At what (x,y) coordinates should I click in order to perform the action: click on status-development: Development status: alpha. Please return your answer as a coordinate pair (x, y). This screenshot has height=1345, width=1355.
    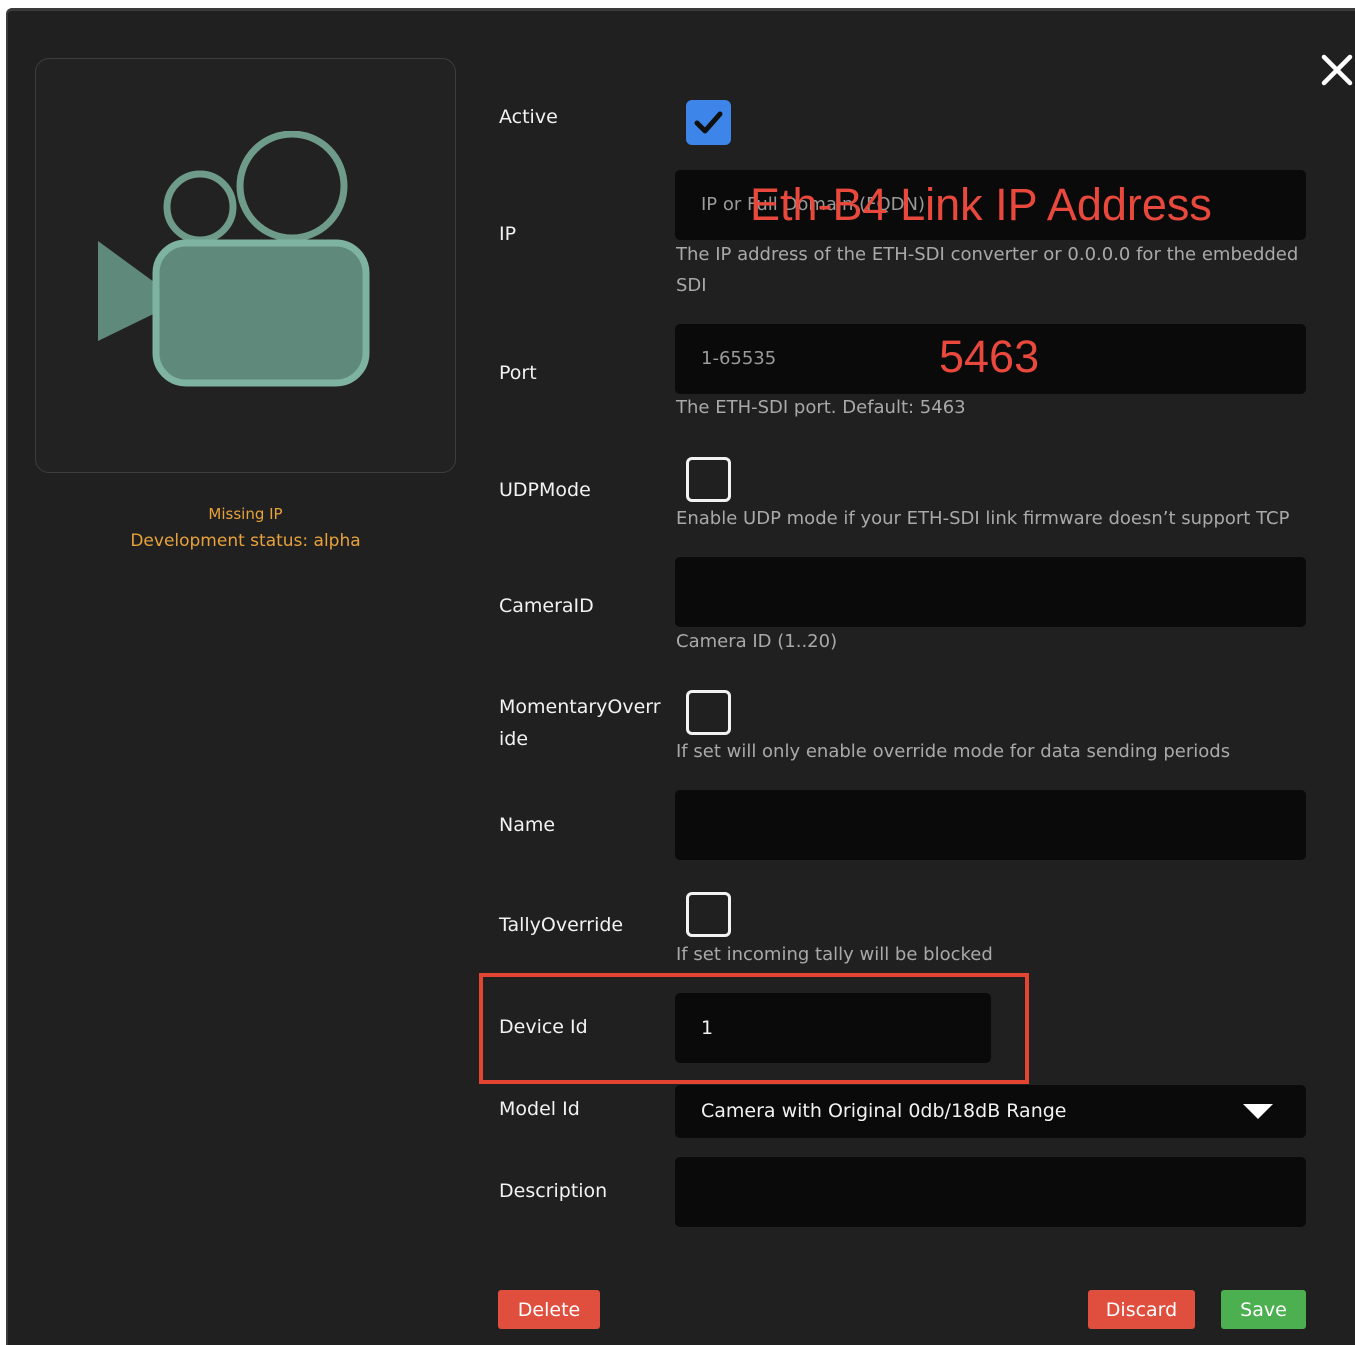
    Looking at the image, I should click on (245, 541).